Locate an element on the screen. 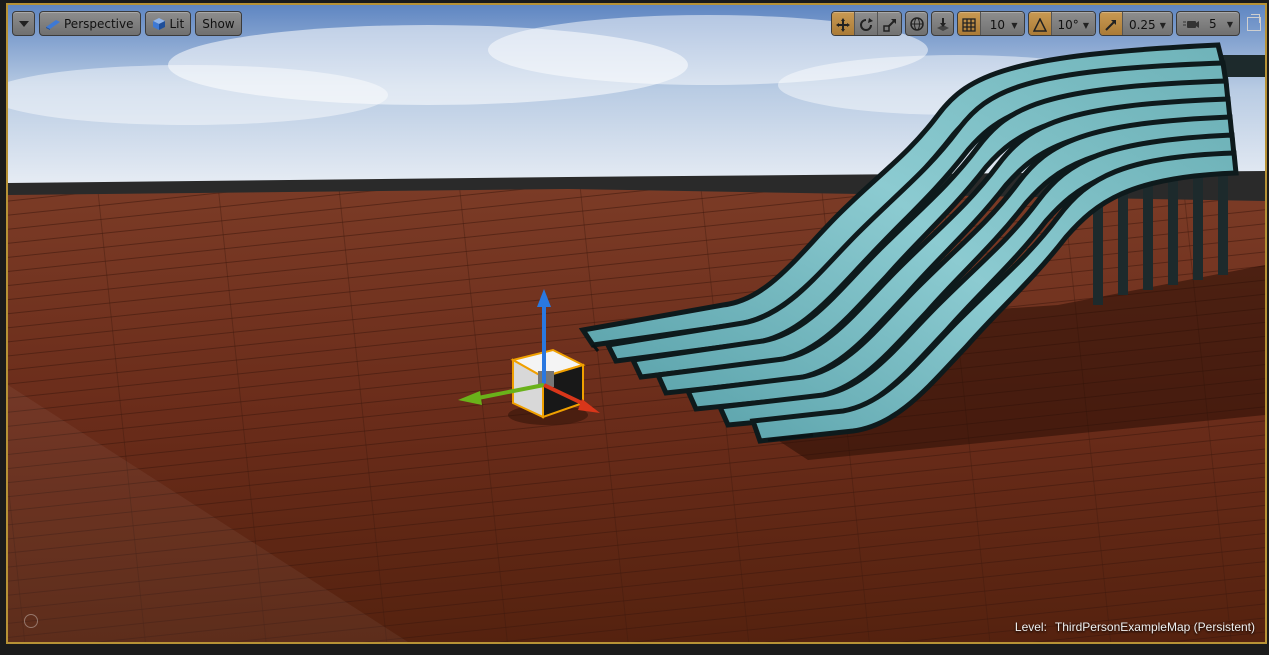  scale-mode-button is located at coordinates (890, 23).